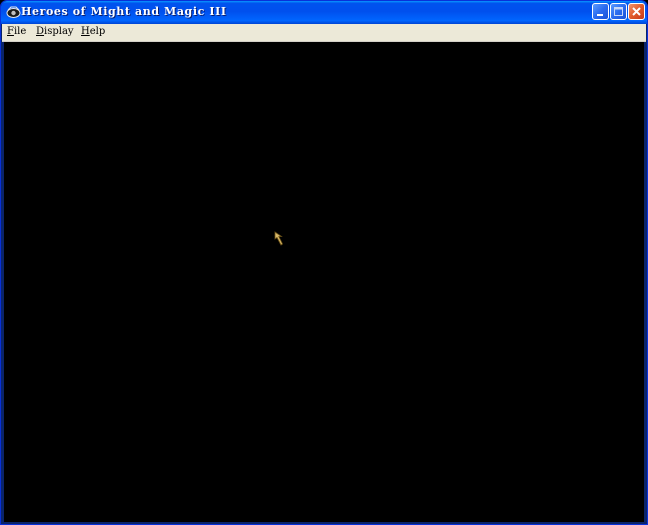 Image resolution: width=648 pixels, height=525 pixels. I want to click on menu-display-label: isplay, so click(59, 31).